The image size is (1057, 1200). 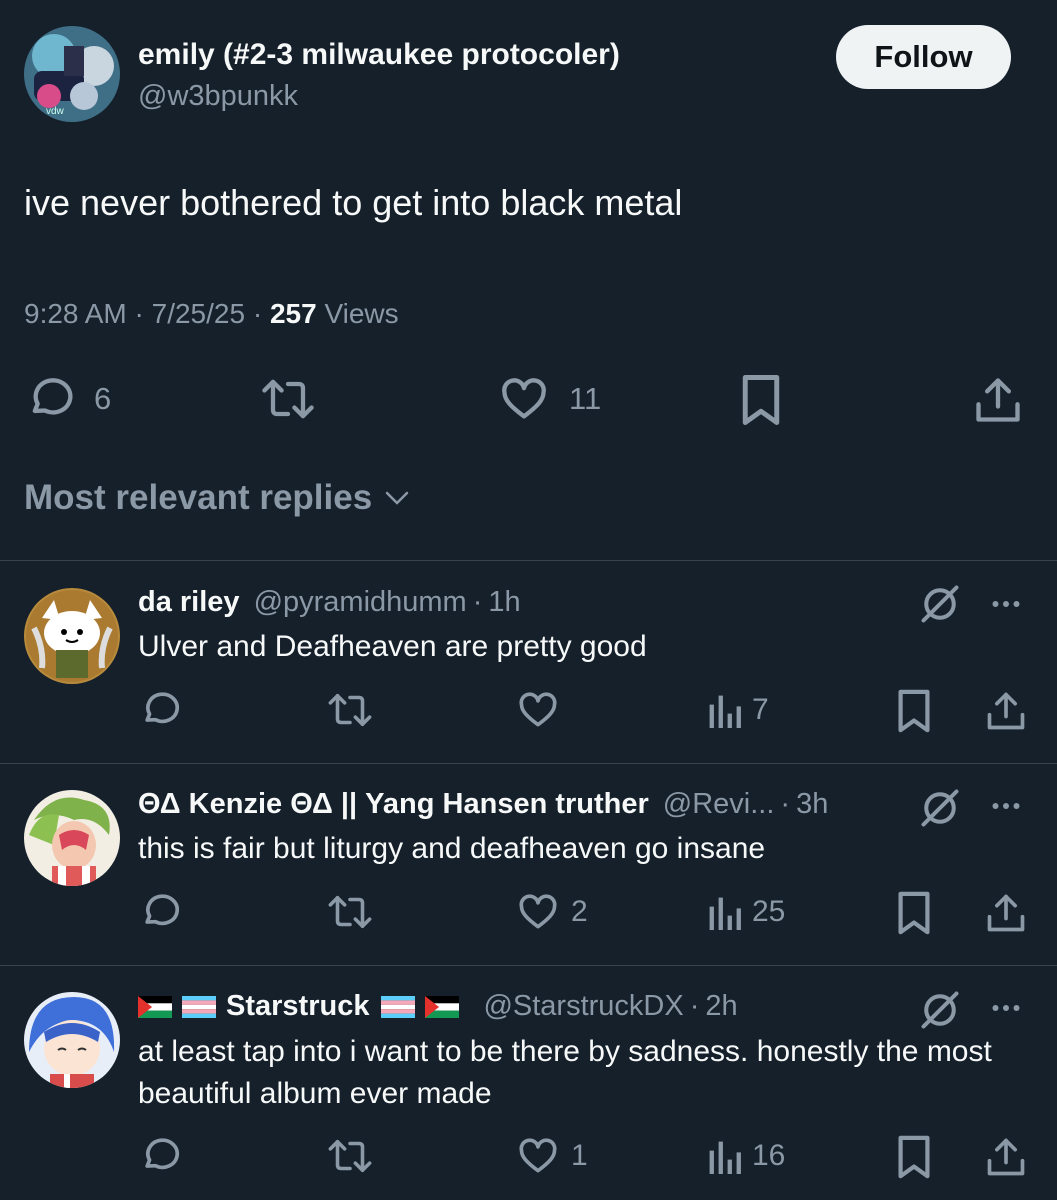 I want to click on reply-count: 6, so click(x=103, y=398).